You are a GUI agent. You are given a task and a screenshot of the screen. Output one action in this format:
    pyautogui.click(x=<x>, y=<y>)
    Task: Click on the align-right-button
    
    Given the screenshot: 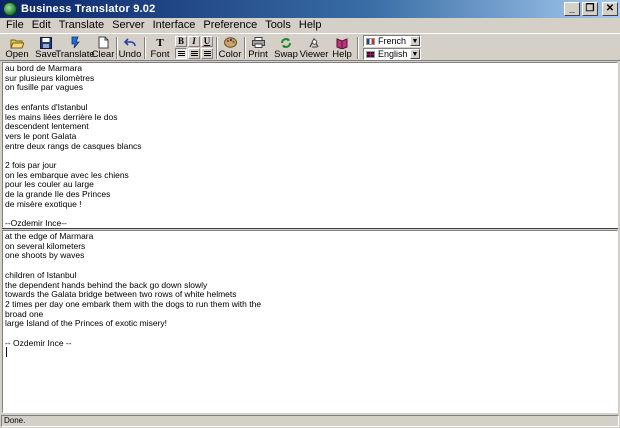 What is the action you would take?
    pyautogui.click(x=207, y=53)
    